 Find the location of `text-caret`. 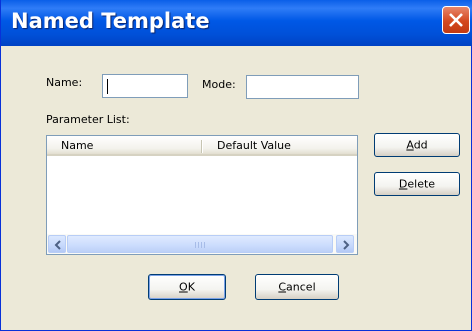

text-caret is located at coordinates (107, 86).